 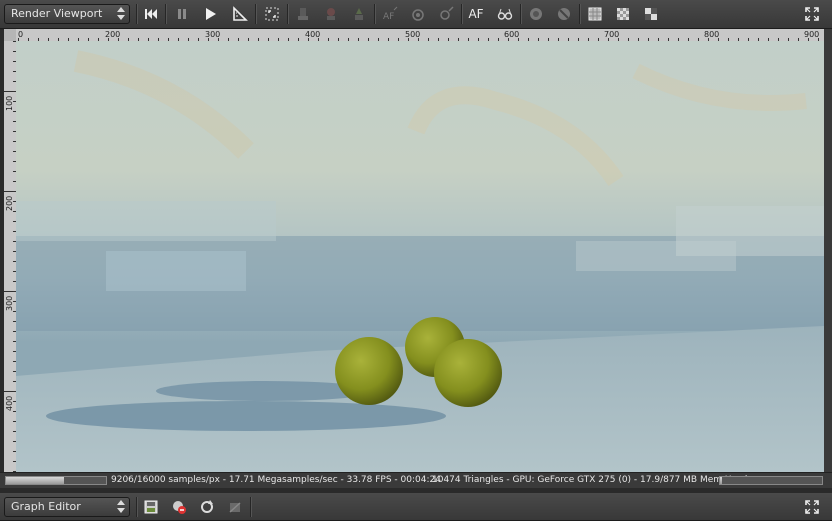 I want to click on picker-icon, so click(x=303, y=14).